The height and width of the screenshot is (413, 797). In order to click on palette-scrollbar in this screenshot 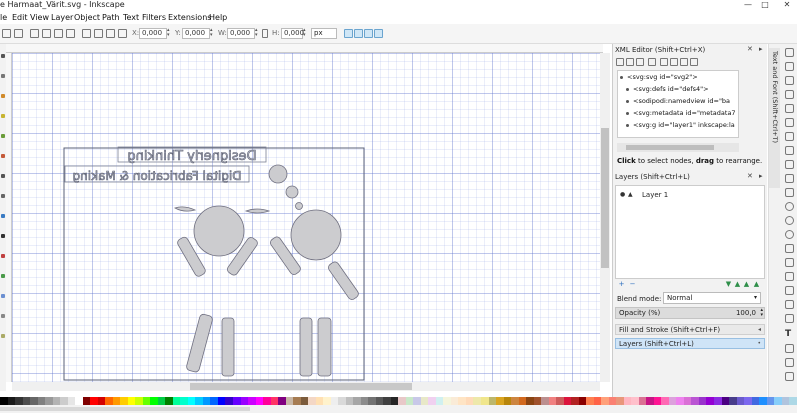, I will do `click(125, 409)`.